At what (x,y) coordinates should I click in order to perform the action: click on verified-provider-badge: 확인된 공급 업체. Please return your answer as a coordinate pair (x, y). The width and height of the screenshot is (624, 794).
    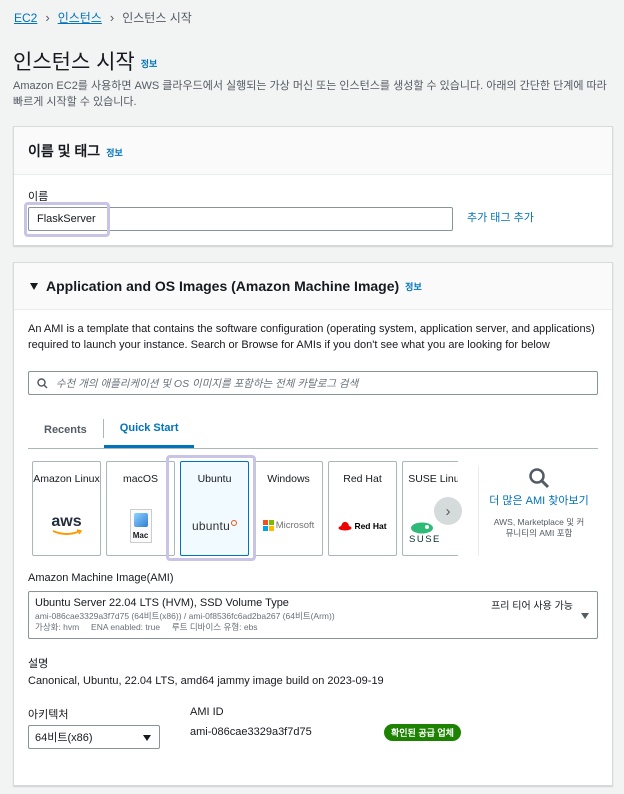
    Looking at the image, I should click on (422, 732).